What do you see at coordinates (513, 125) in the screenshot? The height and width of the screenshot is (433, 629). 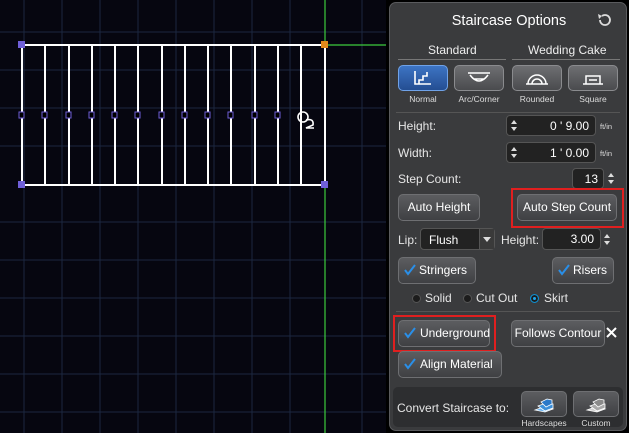 I see `height-spinner` at bounding box center [513, 125].